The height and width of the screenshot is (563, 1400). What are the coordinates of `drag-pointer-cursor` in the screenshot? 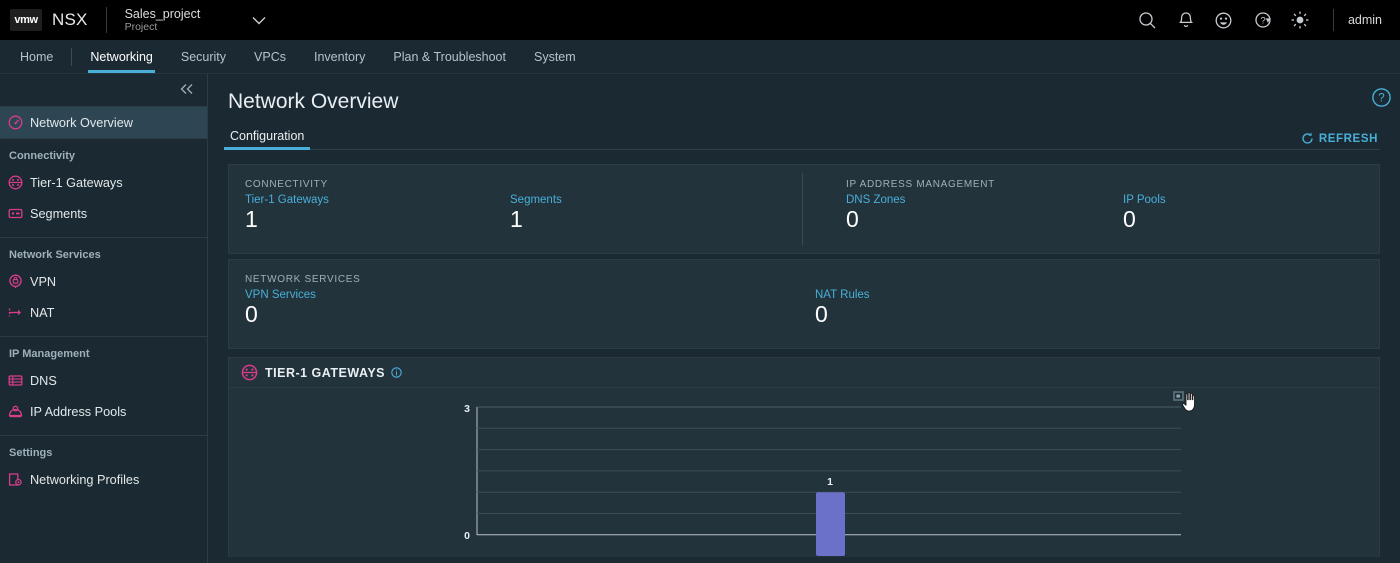 It's located at (1184, 401).